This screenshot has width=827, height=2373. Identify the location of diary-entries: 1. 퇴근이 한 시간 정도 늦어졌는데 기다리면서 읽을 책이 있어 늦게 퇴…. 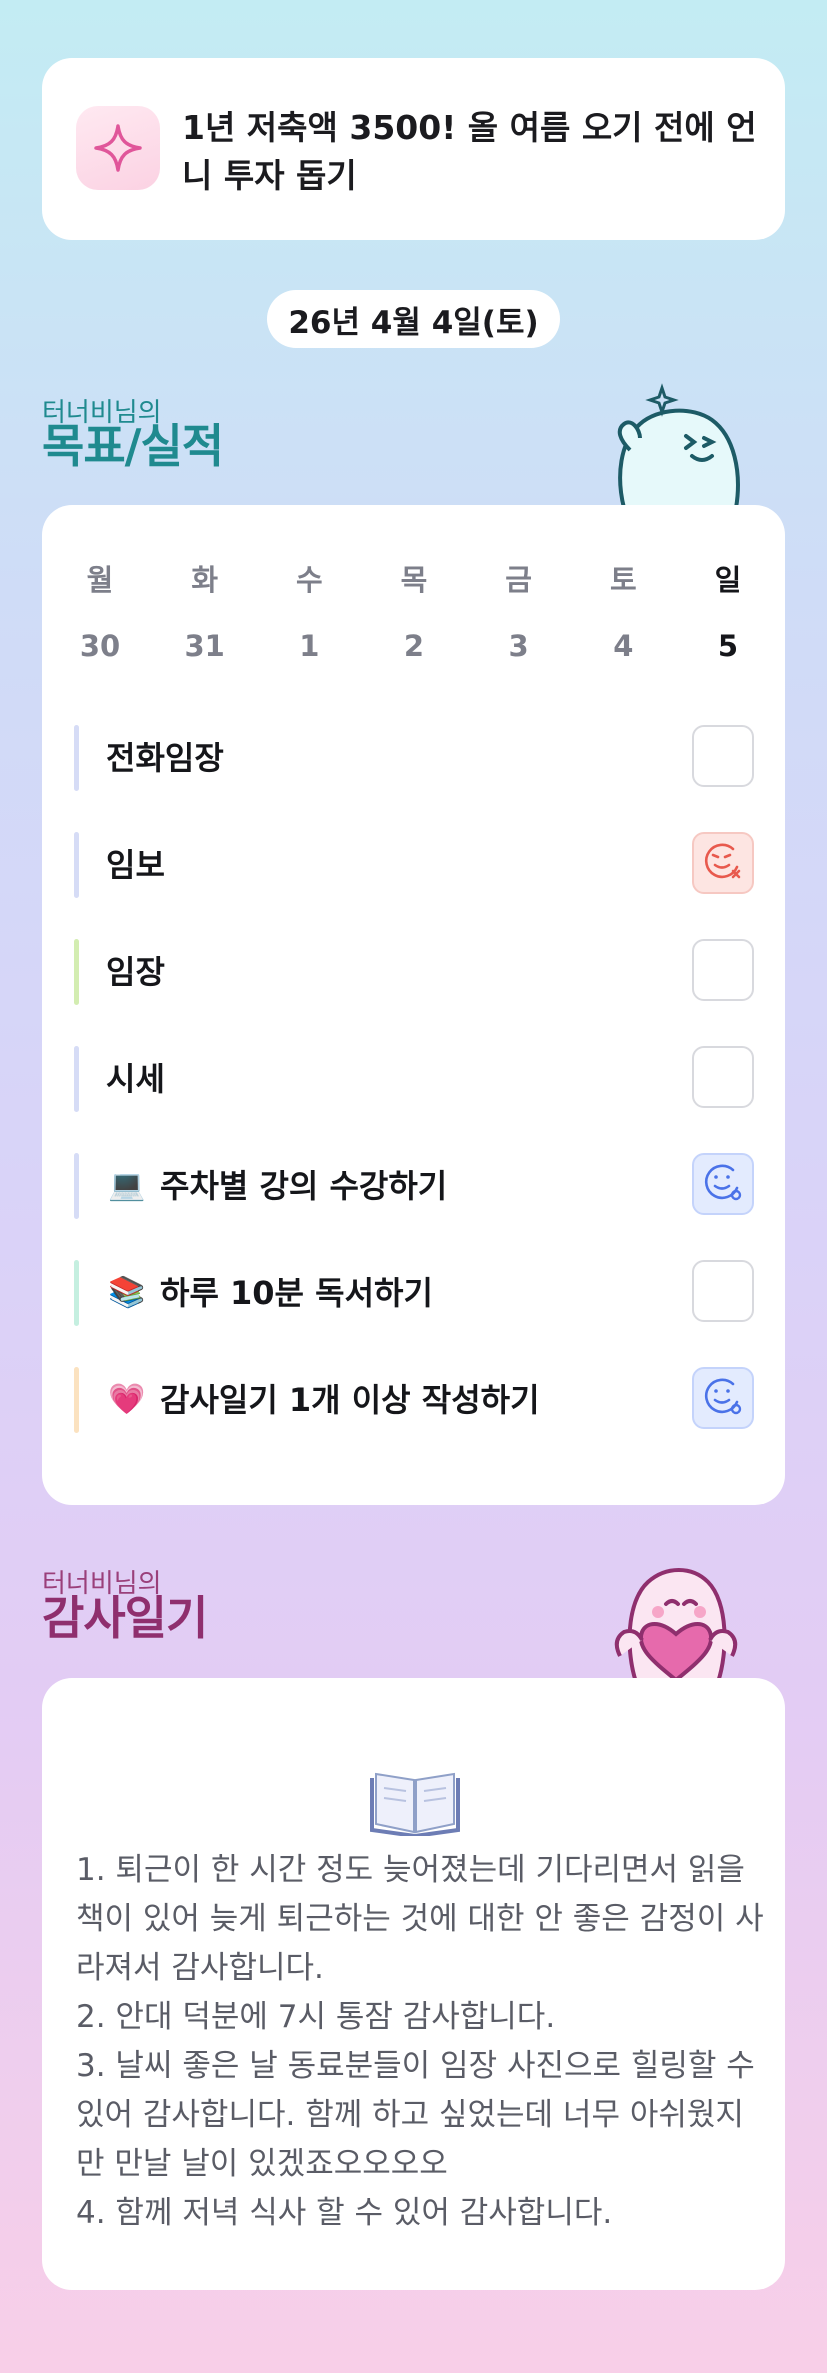
(421, 2042).